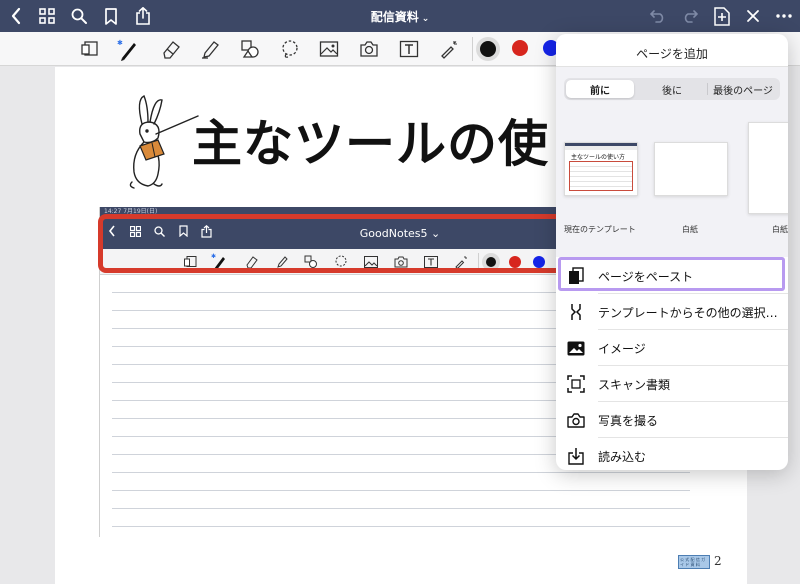 The height and width of the screenshot is (584, 800). What do you see at coordinates (600, 89) in the screenshot?
I see `segment-before: 前に` at bounding box center [600, 89].